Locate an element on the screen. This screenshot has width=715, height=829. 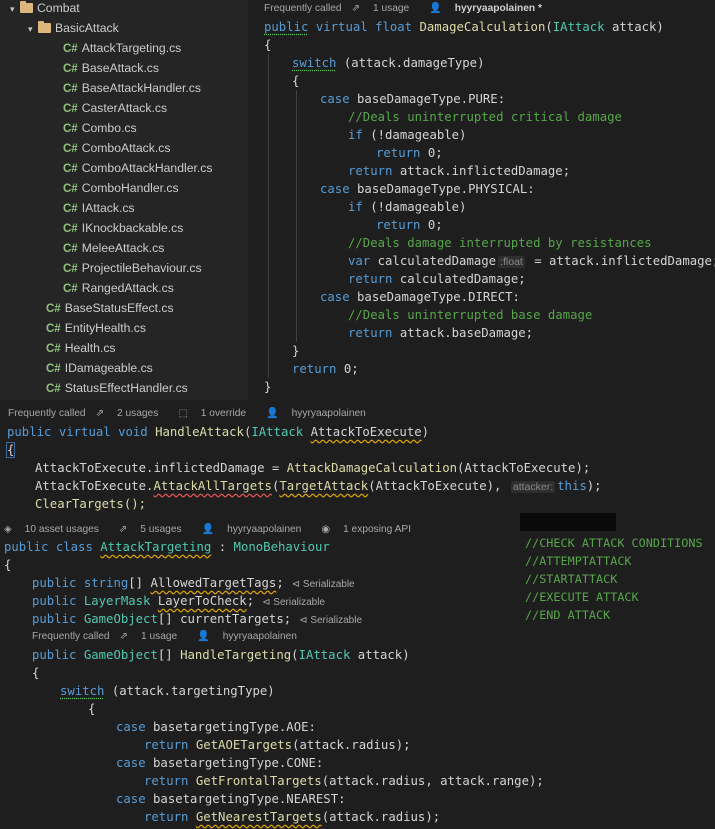
note-line: //CHECK ATTACK CONDITIONS is located at coordinates (614, 543).